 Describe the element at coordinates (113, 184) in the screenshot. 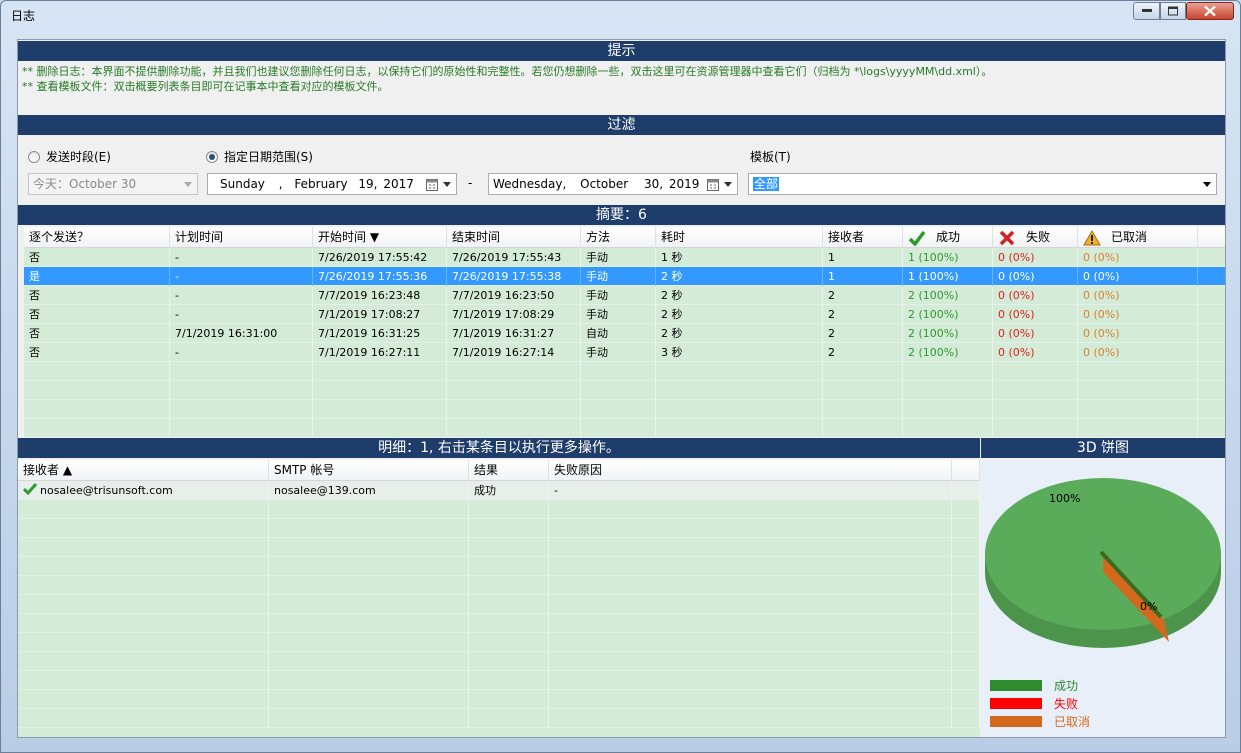

I see `send-period-select: 今天：October 30` at that location.